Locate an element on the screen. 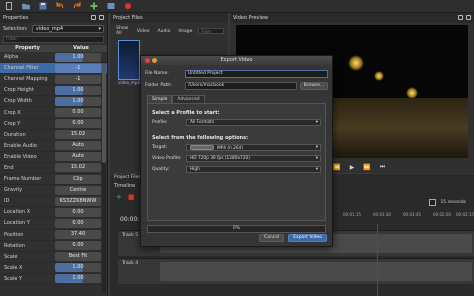 The image size is (474, 296). zoom-checkbox is located at coordinates (433, 202).